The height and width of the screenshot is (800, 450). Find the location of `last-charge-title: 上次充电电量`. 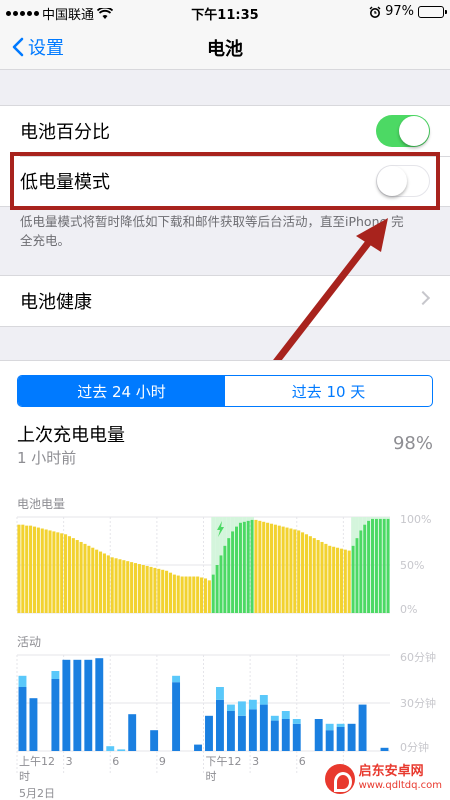

last-charge-title: 上次充电电量 is located at coordinates (71, 435).